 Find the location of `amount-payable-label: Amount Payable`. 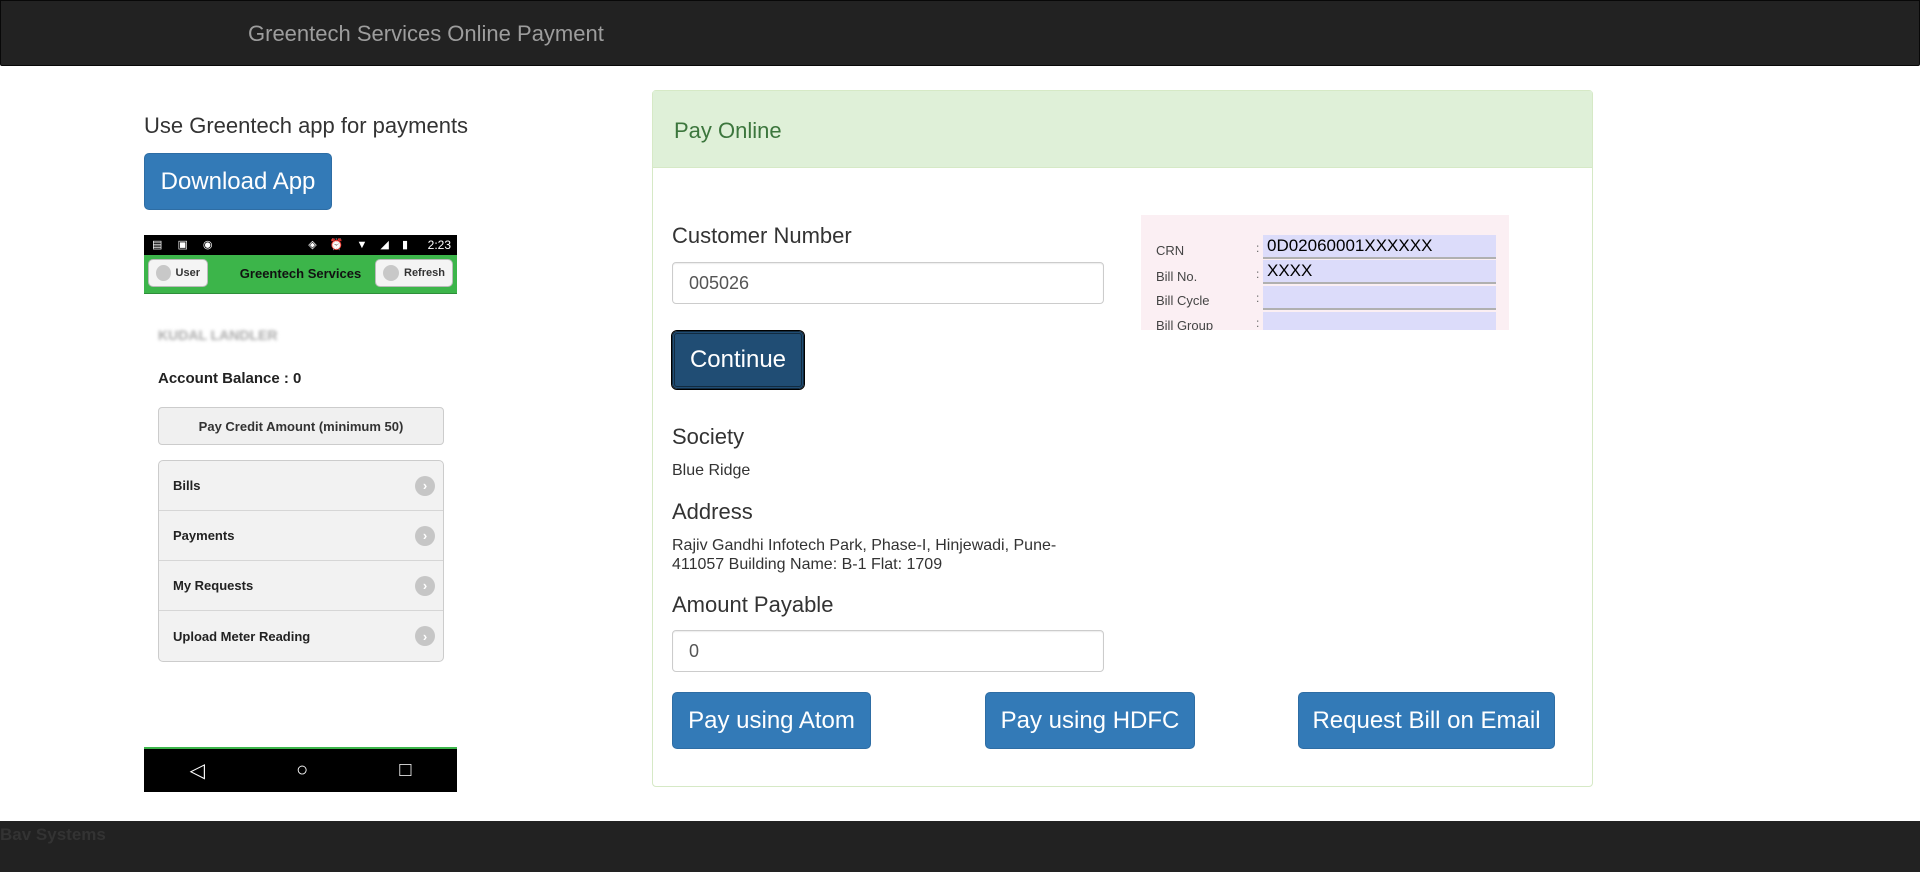

amount-payable-label: Amount Payable is located at coordinates (753, 604).